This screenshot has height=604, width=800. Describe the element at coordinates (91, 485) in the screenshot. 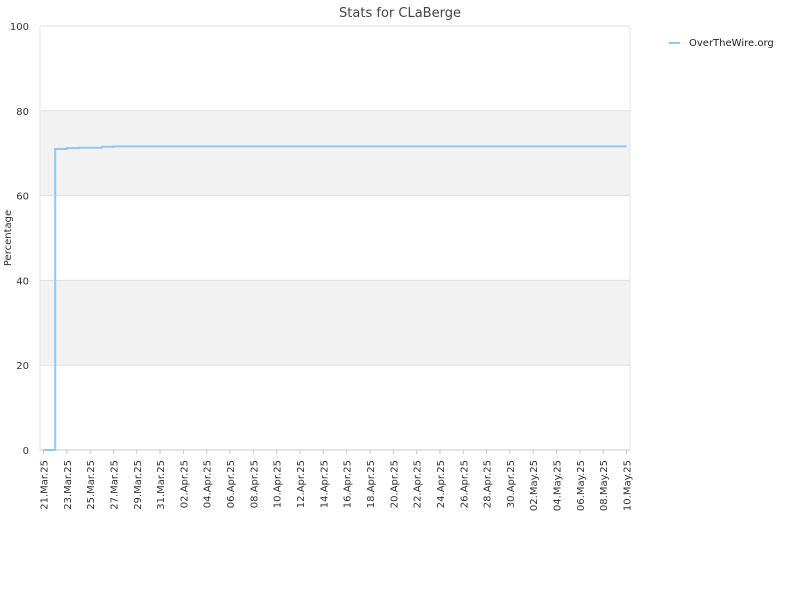

I see `x-tick-label: 25.Mar.25` at that location.